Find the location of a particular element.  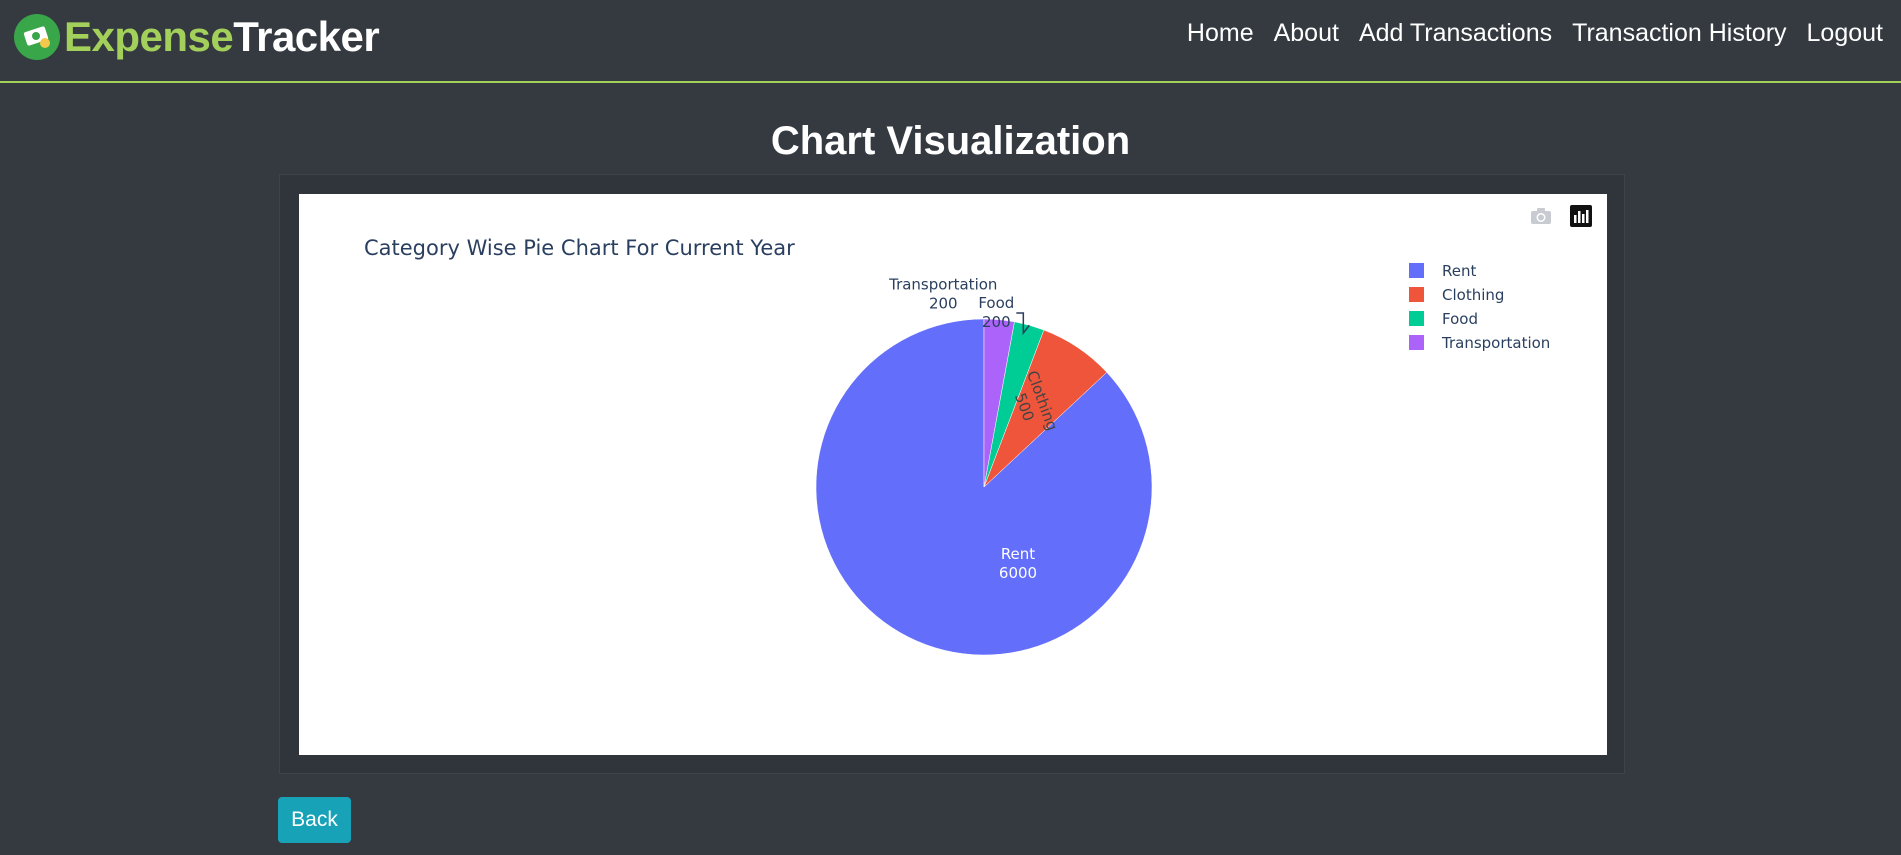

pie-label-food: Food 200 is located at coordinates (996, 312).